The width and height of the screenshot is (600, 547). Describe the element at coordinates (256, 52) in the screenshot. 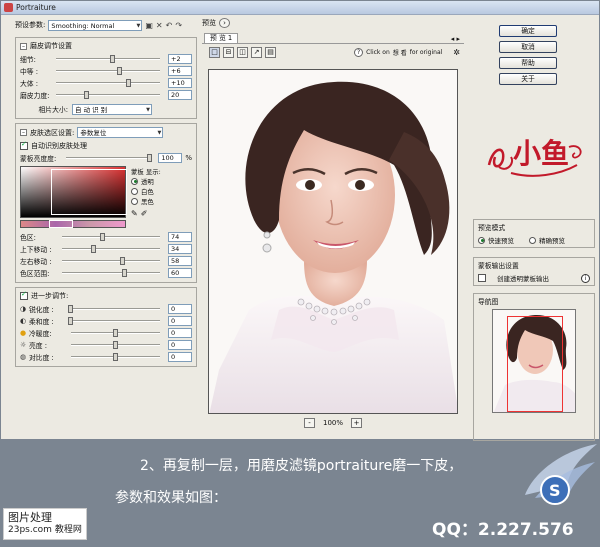

I see `new-preview-icon: ↗` at that location.